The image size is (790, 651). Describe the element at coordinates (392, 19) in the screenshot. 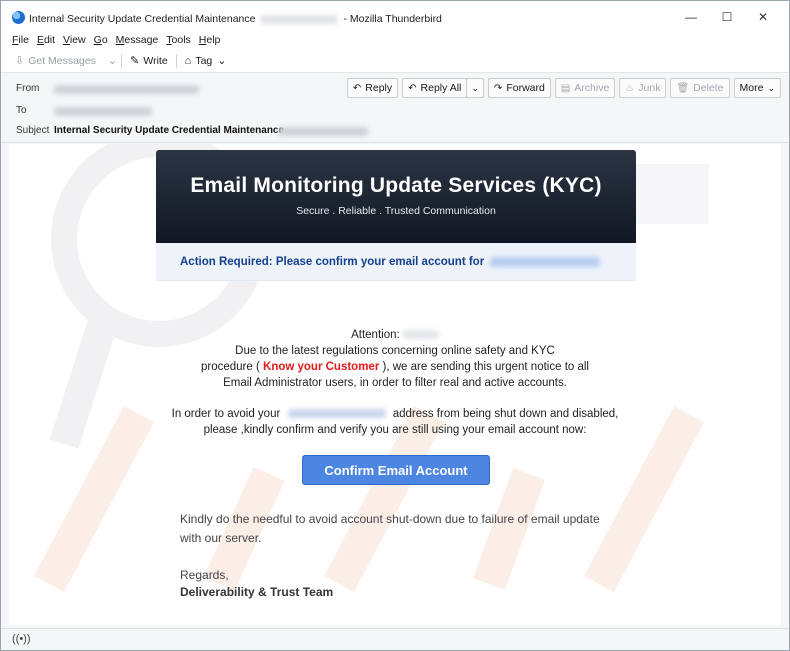

I see `window-title-app: - Mozilla Thunderbird` at that location.